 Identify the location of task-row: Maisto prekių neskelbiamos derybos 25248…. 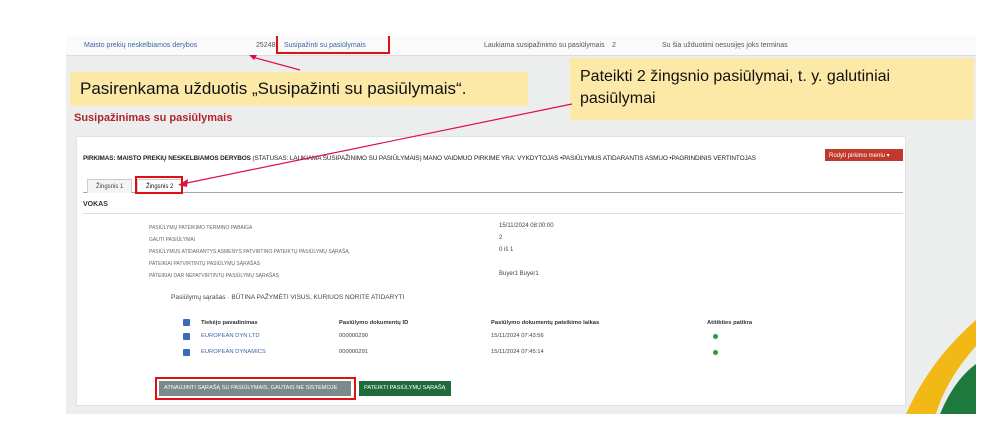
(521, 46).